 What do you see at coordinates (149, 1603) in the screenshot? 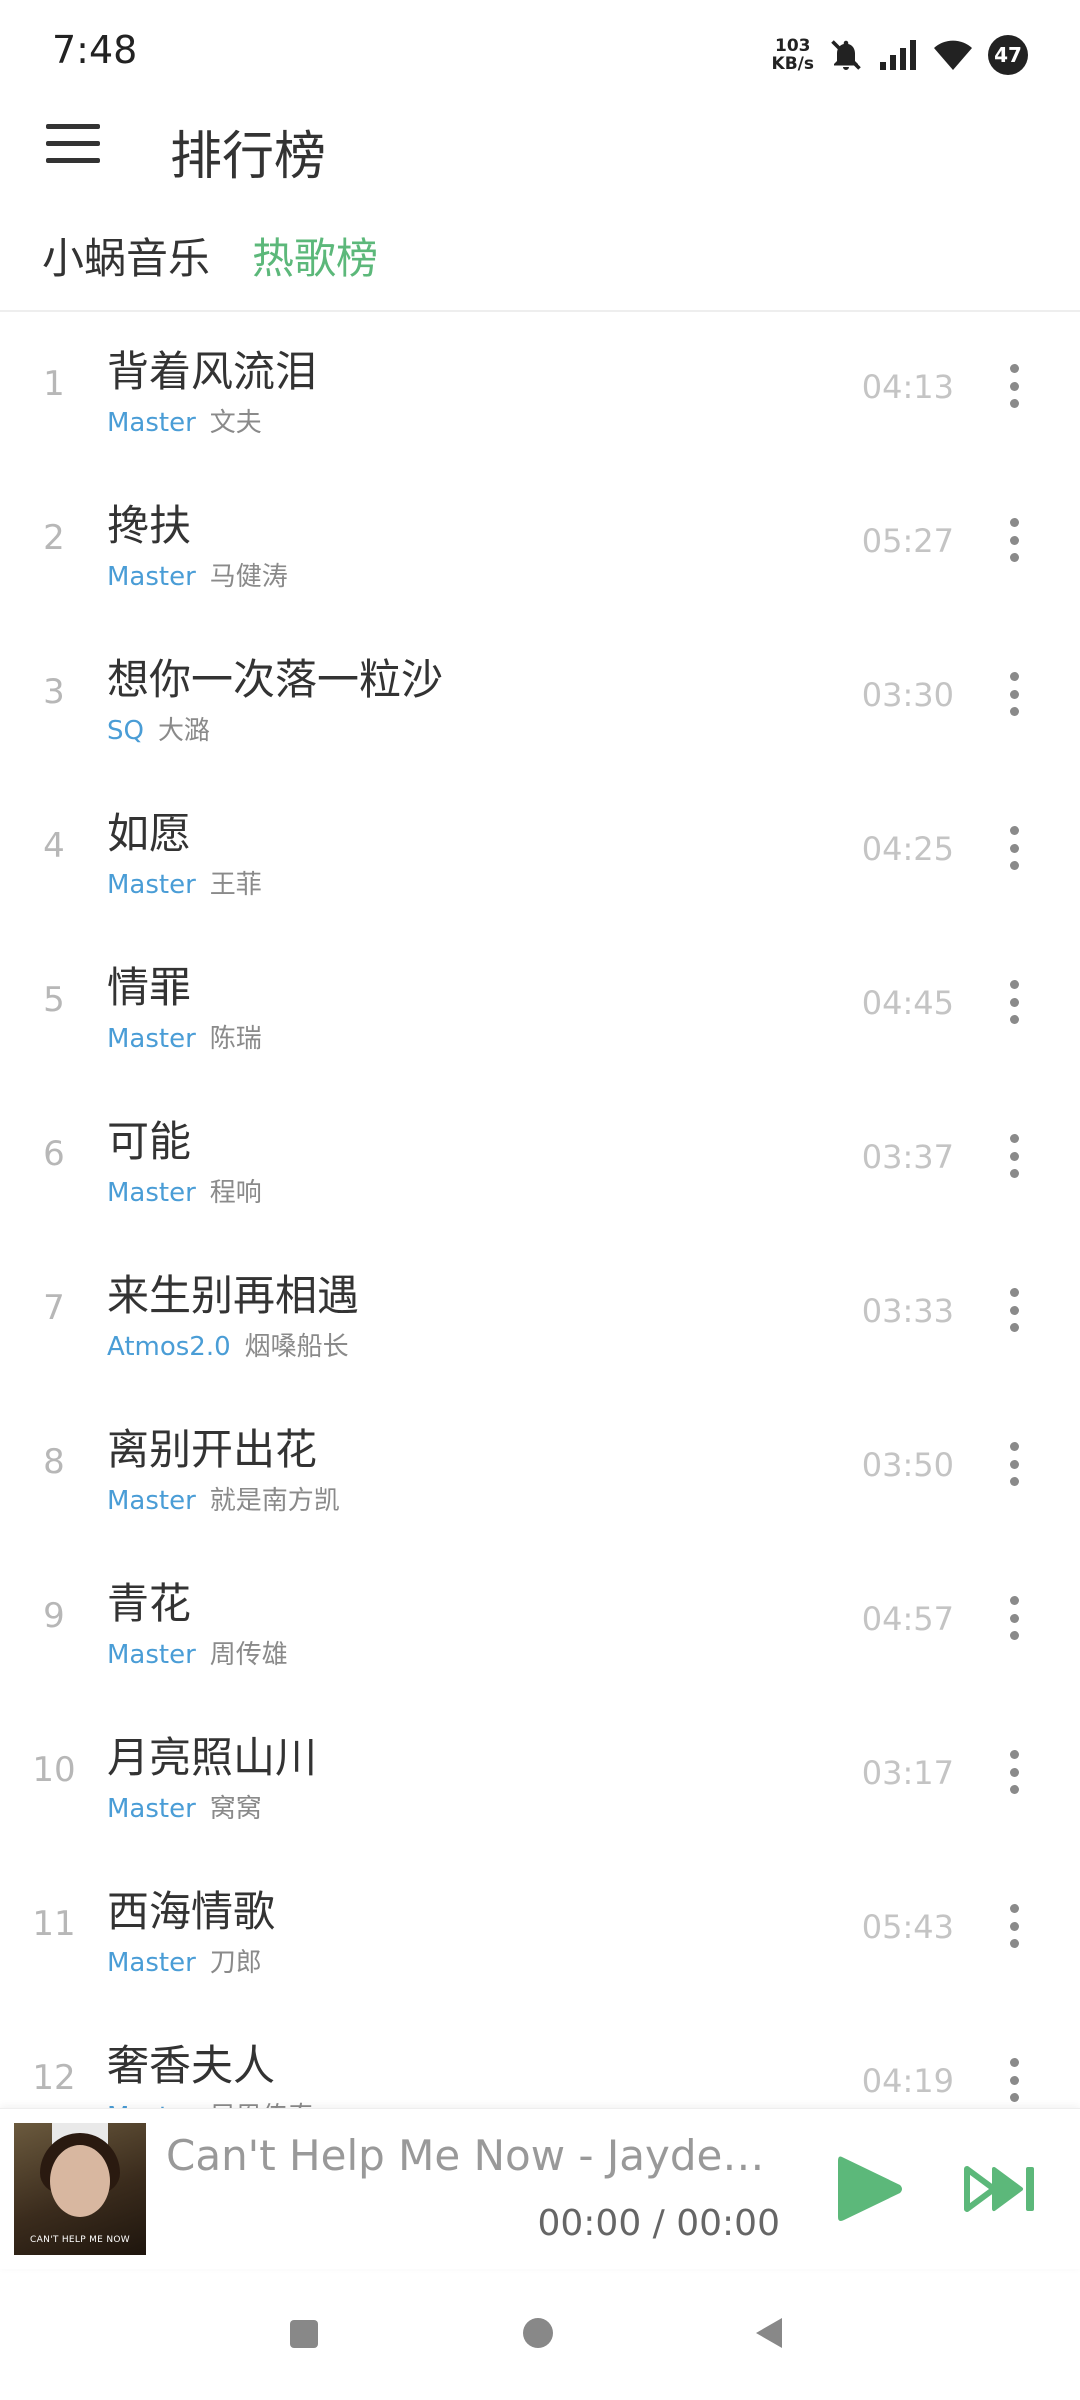
I see `song-title: 青花` at bounding box center [149, 1603].